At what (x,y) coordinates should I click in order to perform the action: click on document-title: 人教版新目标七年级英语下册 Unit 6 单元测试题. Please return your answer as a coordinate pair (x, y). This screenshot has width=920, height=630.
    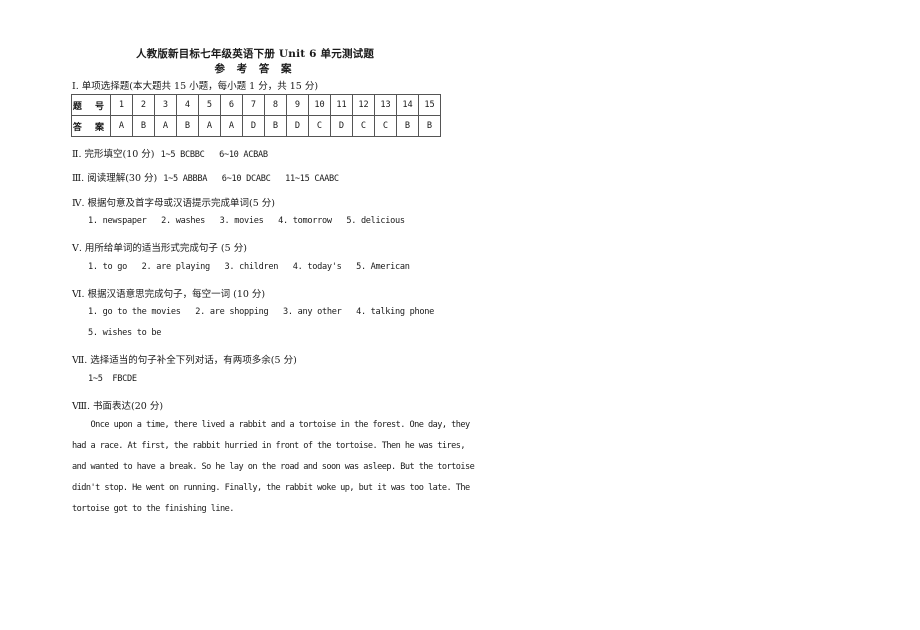
    Looking at the image, I should click on (255, 54).